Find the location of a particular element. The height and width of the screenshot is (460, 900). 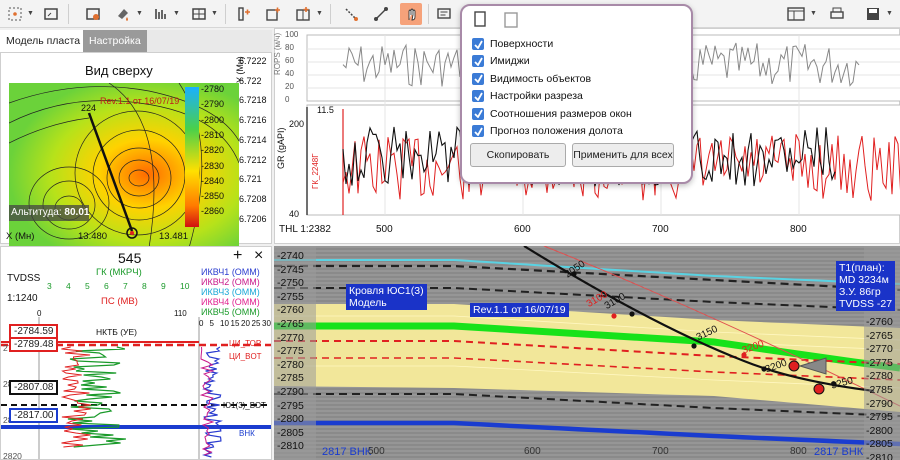

section-right-tick: -2765 is located at coordinates (879, 335).